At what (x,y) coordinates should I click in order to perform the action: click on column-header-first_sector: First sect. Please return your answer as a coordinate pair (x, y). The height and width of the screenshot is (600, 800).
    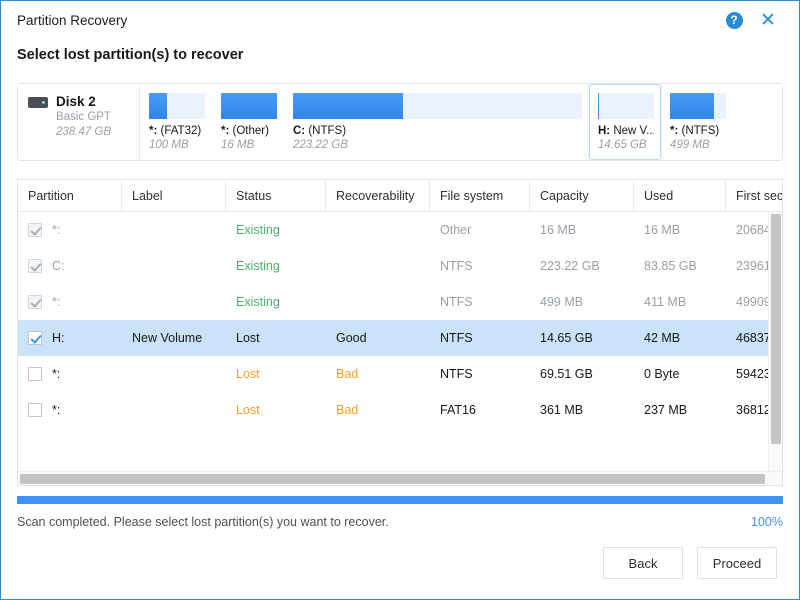
    Looking at the image, I should click on (754, 195).